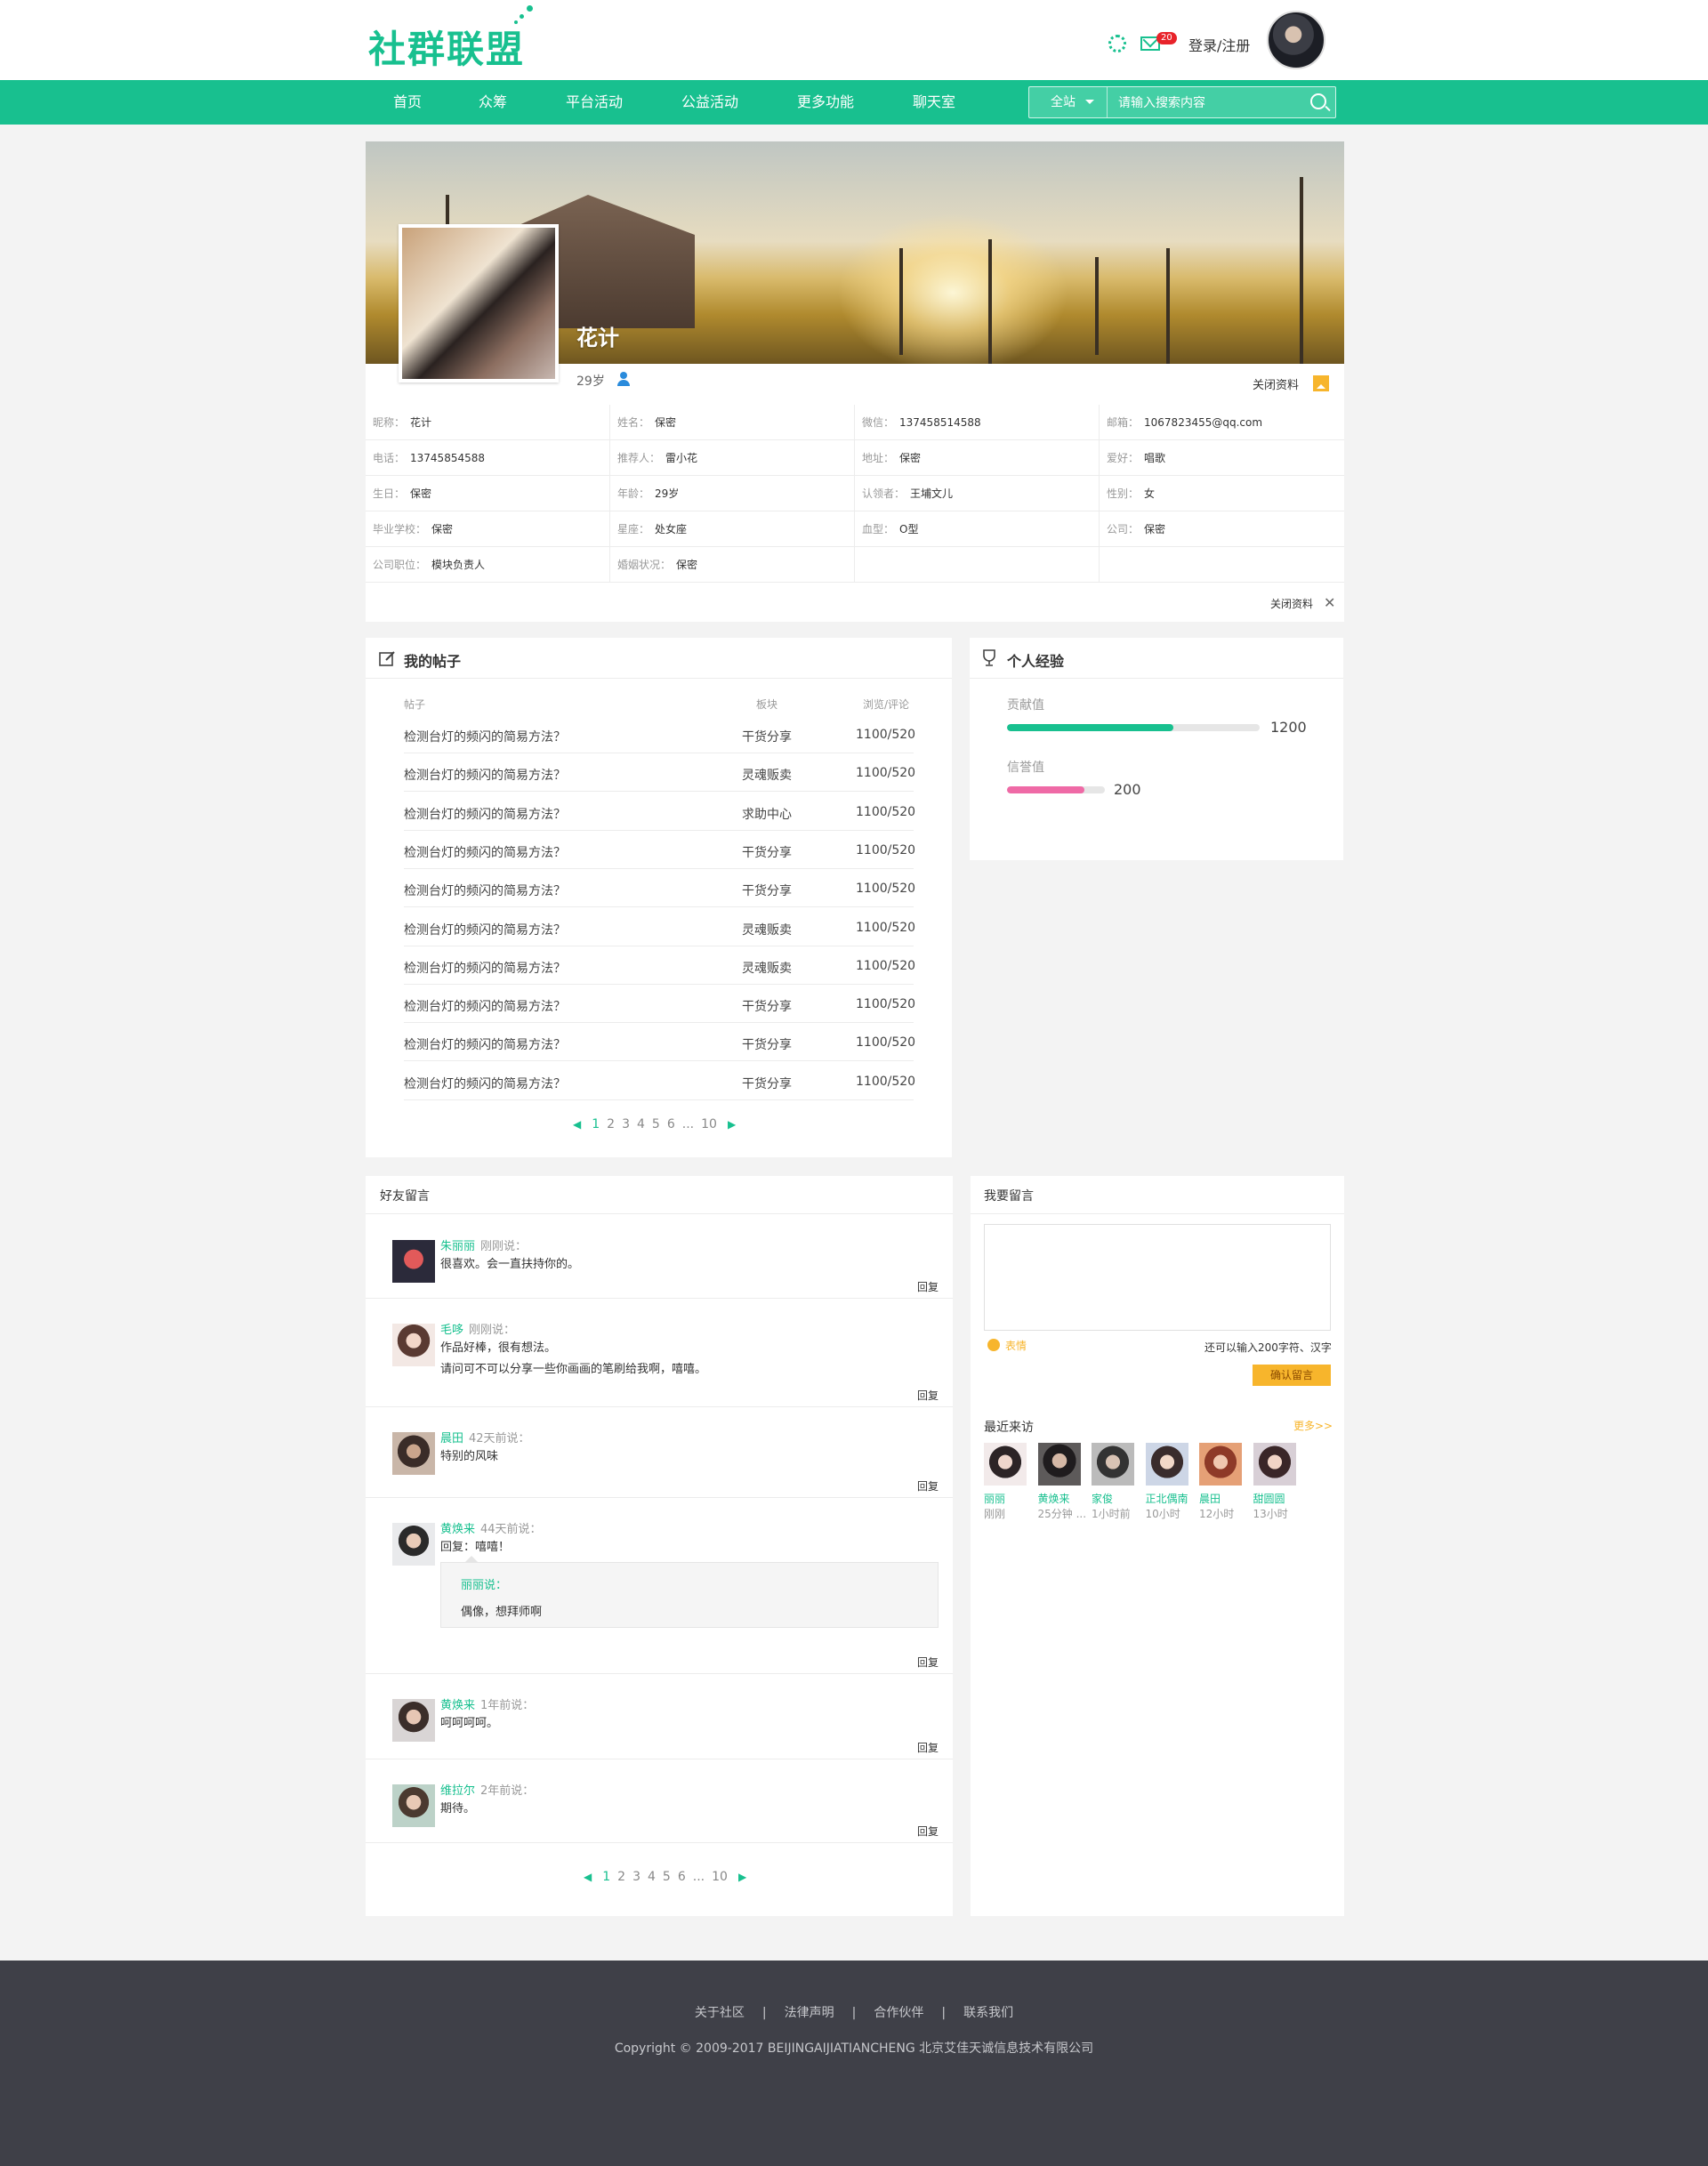  I want to click on close-profile-link: 关闭资料, so click(1291, 603).